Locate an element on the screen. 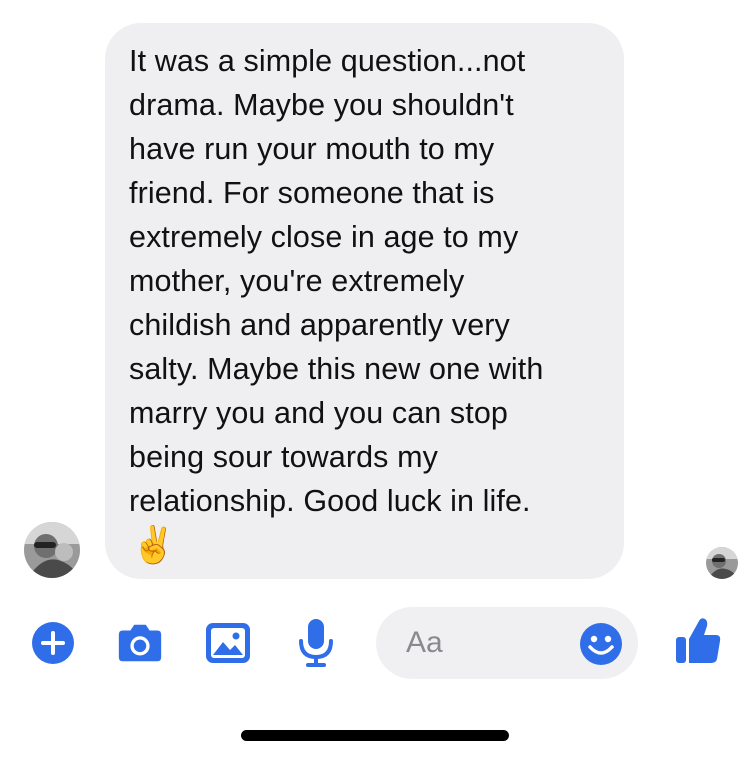 Image resolution: width=750 pixels, height=757 pixels. thumbs-up-icon is located at coordinates (698, 640).